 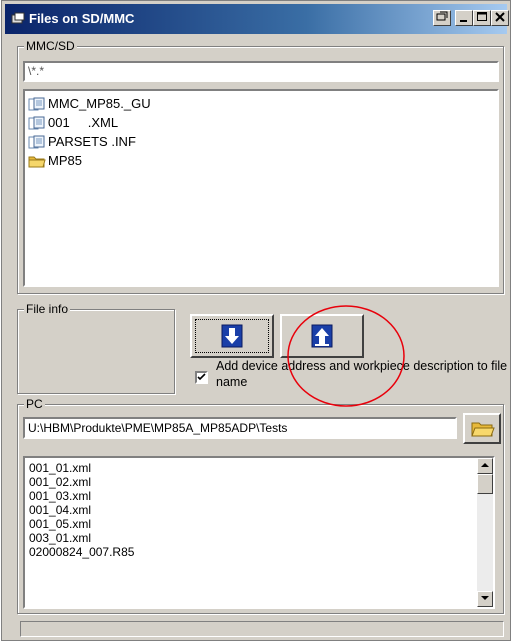 I want to click on add-address-checkbox, so click(x=201, y=377).